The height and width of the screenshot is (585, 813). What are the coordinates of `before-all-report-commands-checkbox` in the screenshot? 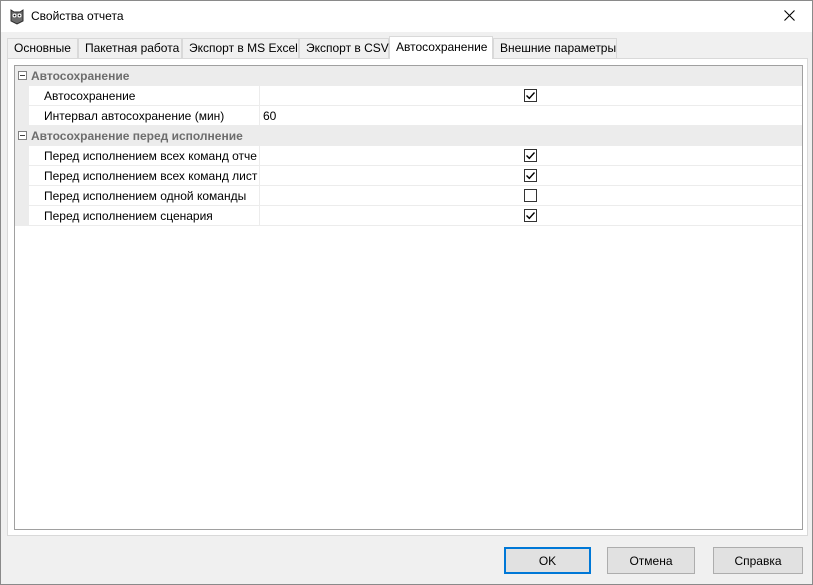 It's located at (530, 155).